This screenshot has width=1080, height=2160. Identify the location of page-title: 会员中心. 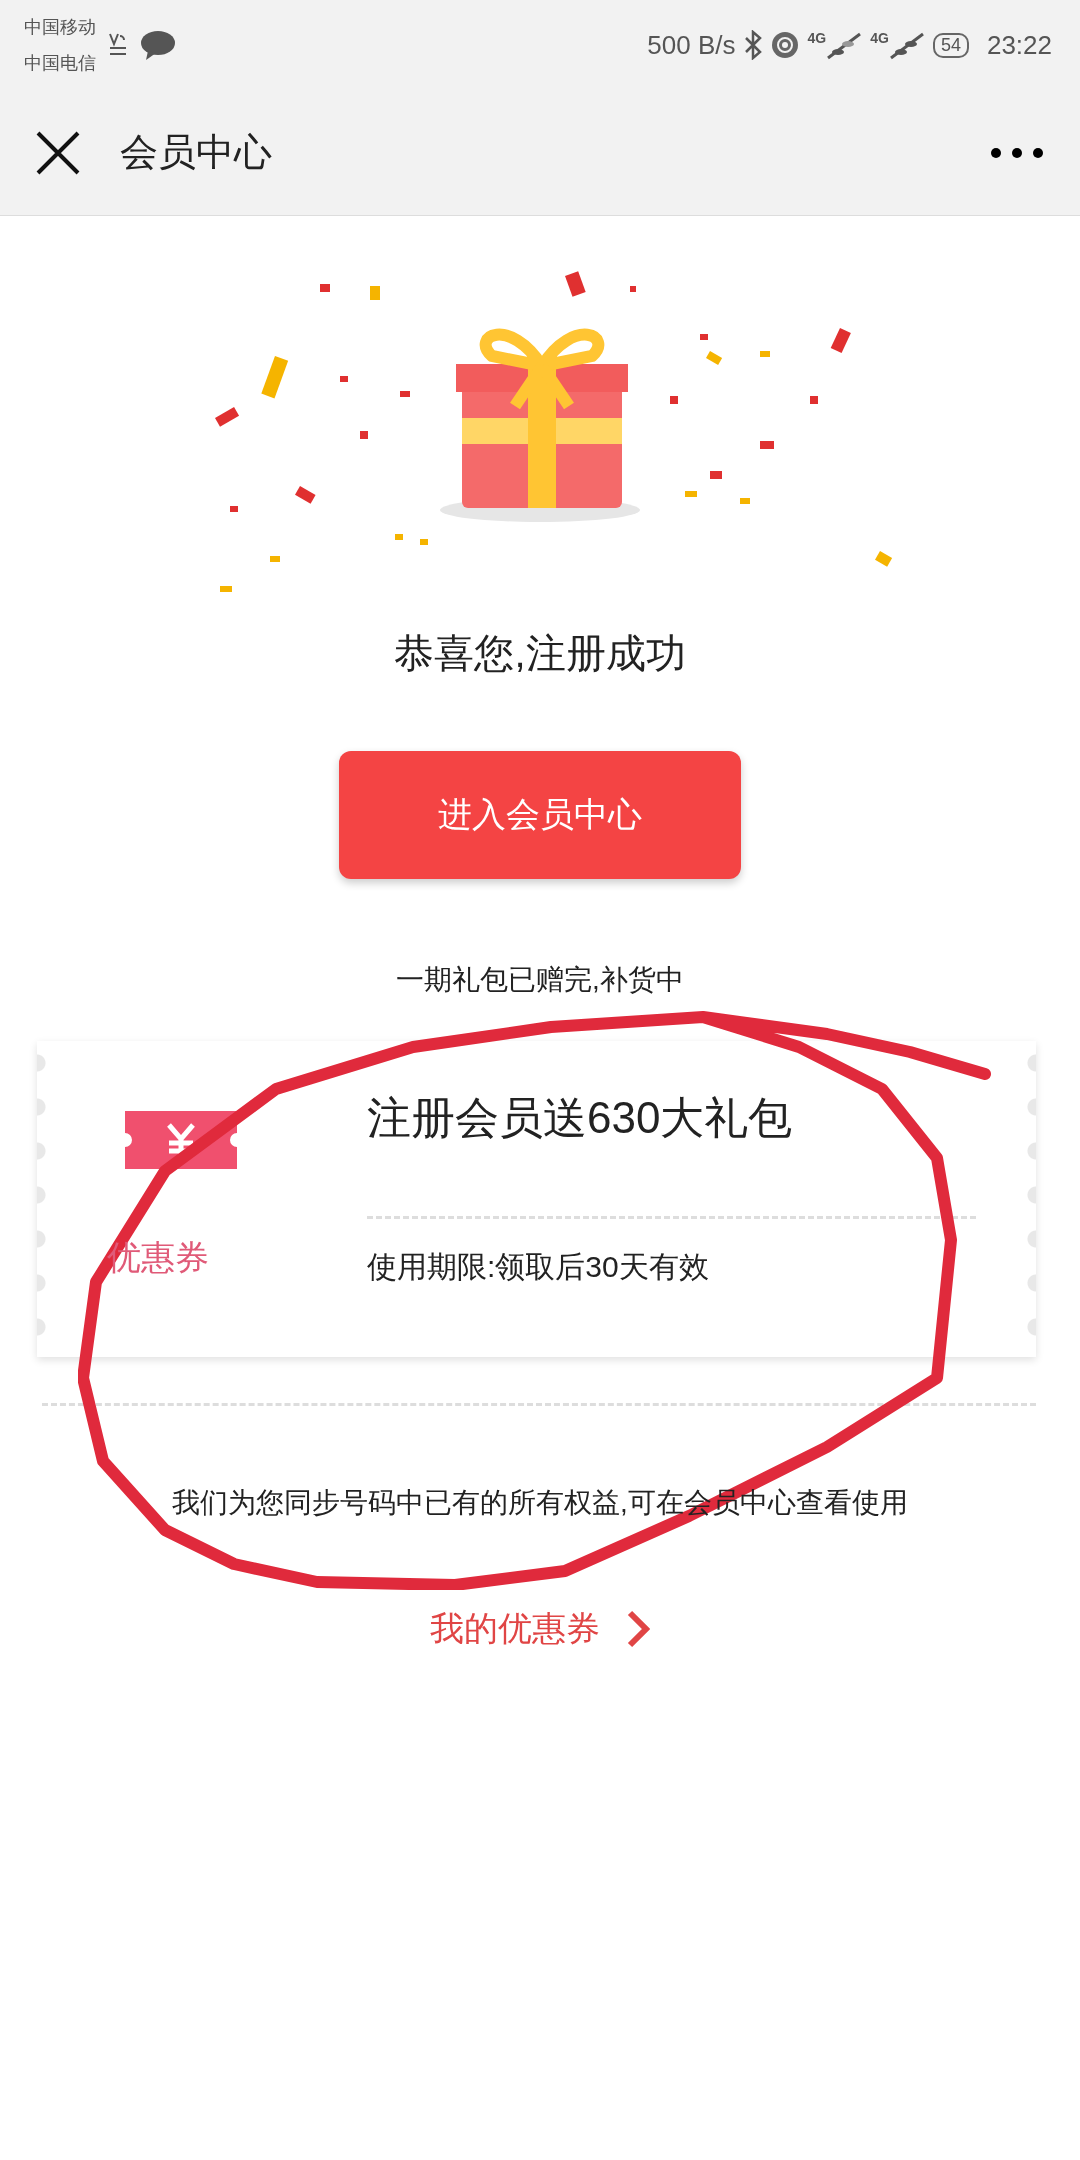
(196, 152).